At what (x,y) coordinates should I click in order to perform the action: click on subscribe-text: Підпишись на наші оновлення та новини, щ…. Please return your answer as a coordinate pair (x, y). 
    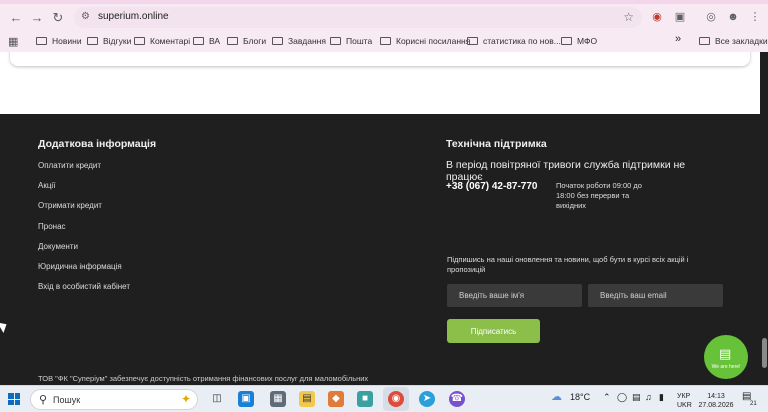
    Looking at the image, I should click on (568, 264).